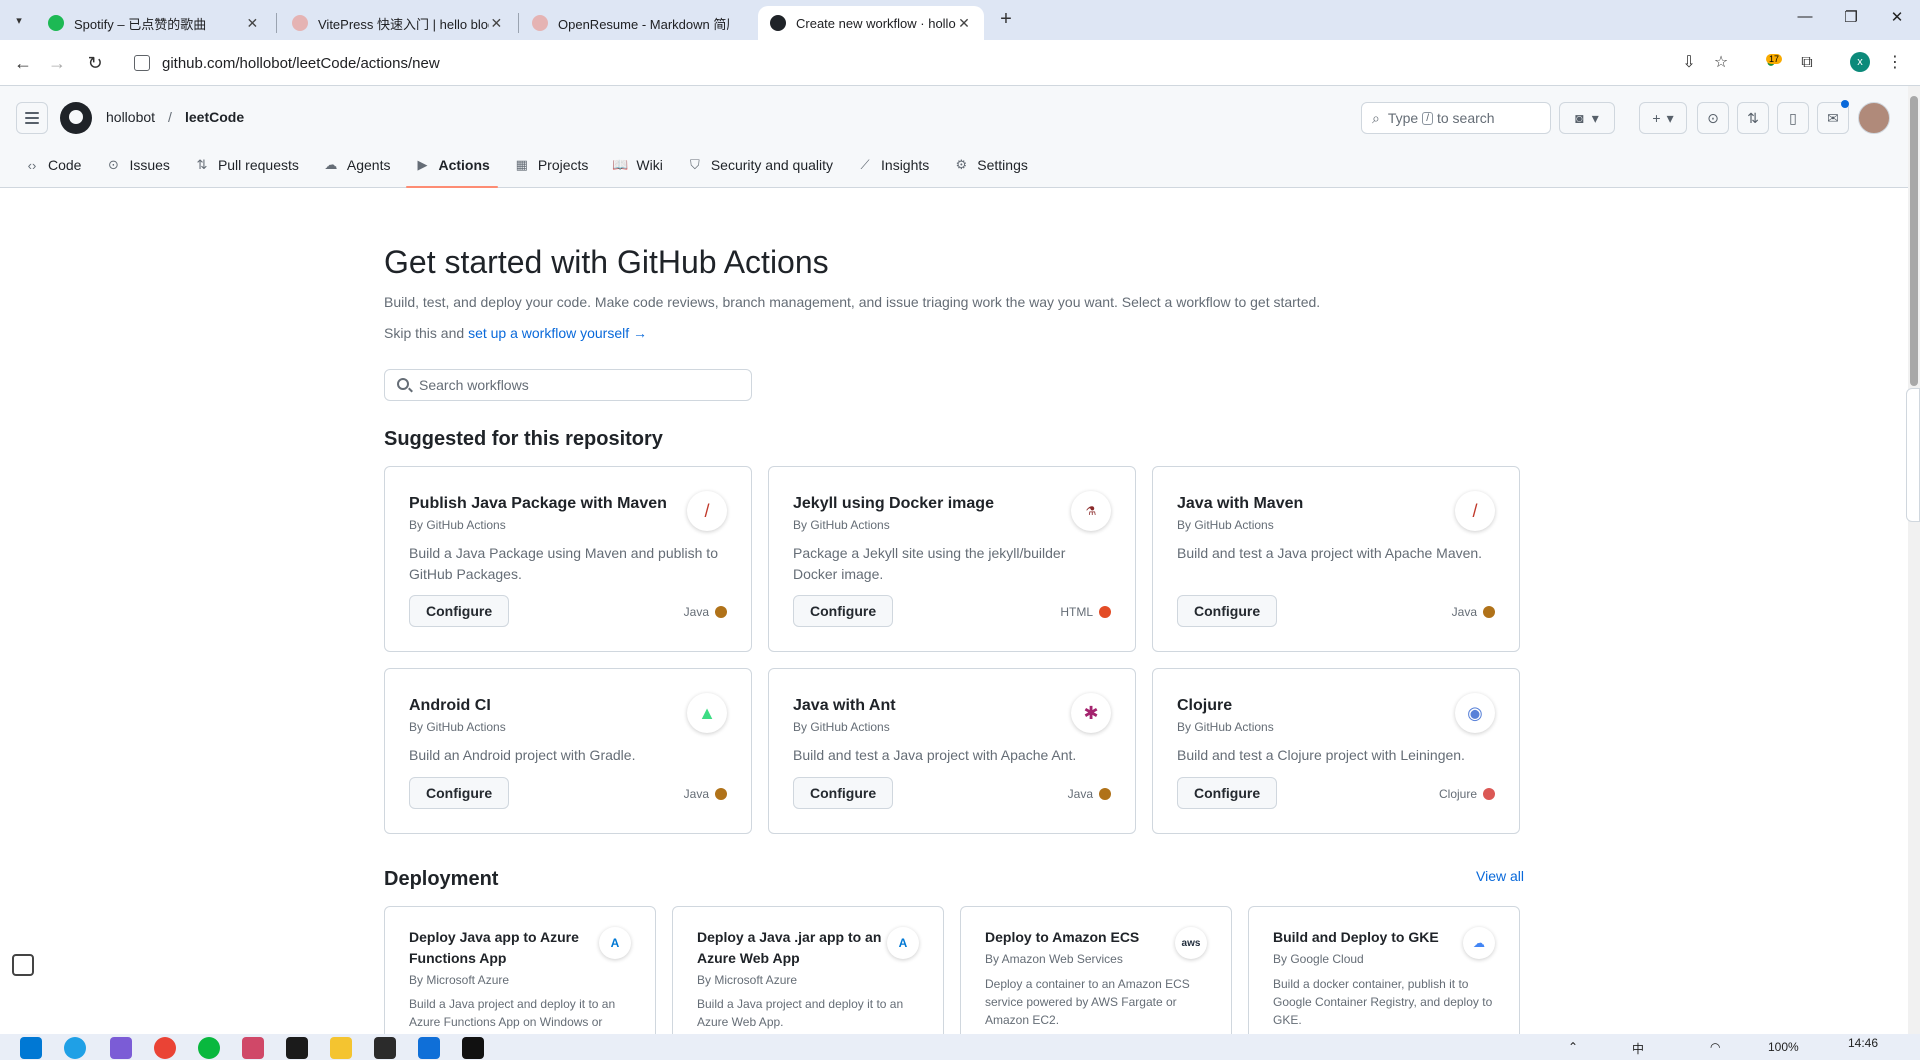  What do you see at coordinates (494, 947) in the screenshot?
I see `workflow-title: Deploy Java app to Azure Functions App` at bounding box center [494, 947].